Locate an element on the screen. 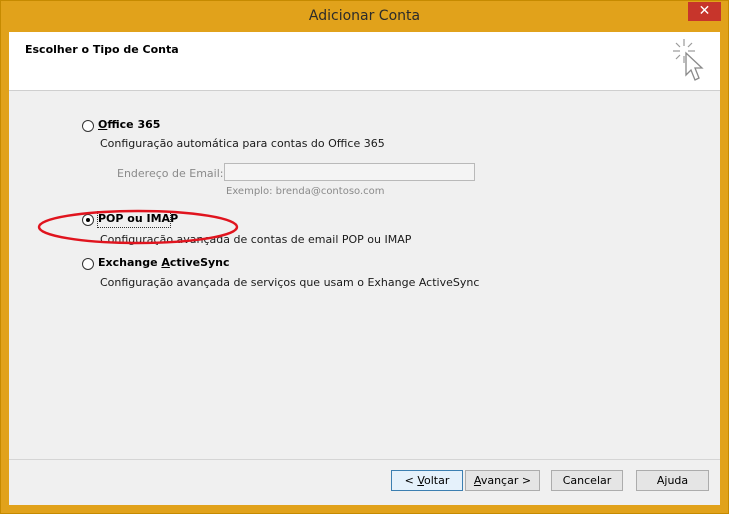  next-label-access: A is located at coordinates (477, 480).